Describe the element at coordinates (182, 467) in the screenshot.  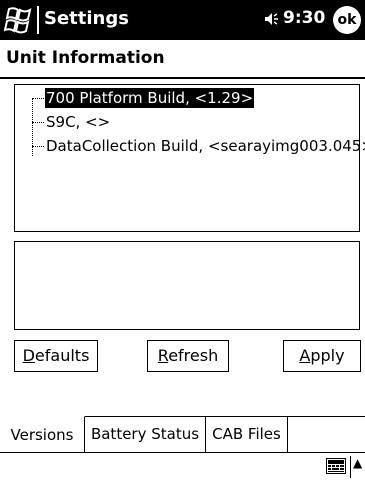
I see `menu-bar` at that location.